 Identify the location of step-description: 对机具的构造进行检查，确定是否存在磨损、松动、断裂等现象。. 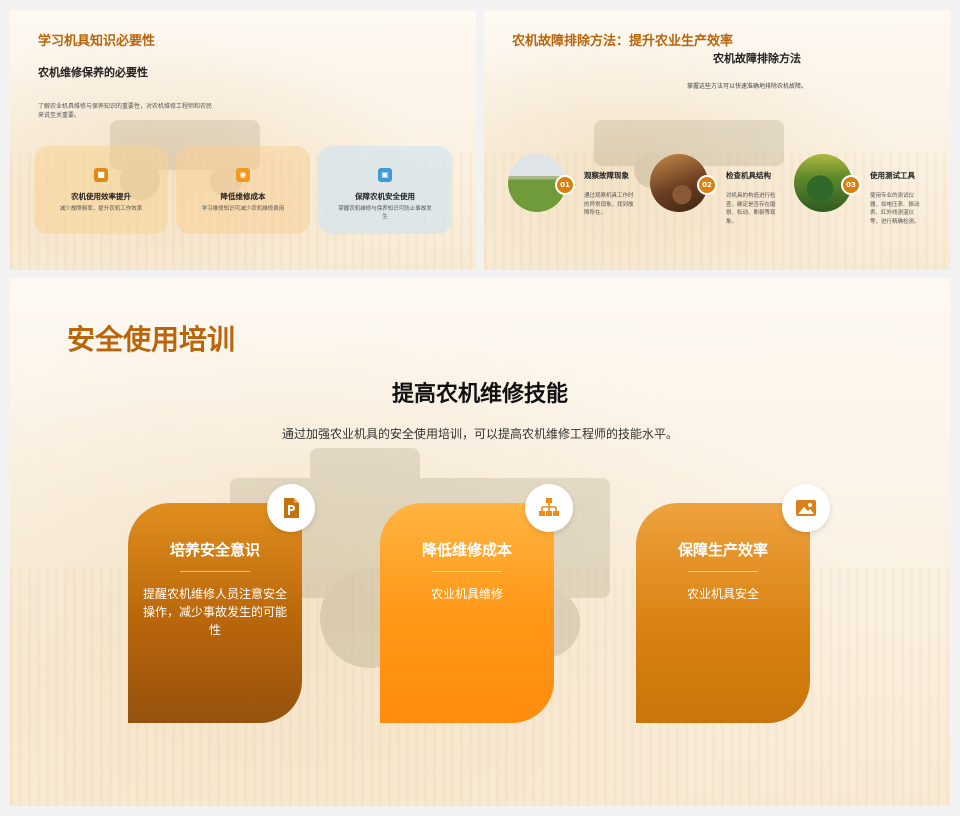
(751, 209).